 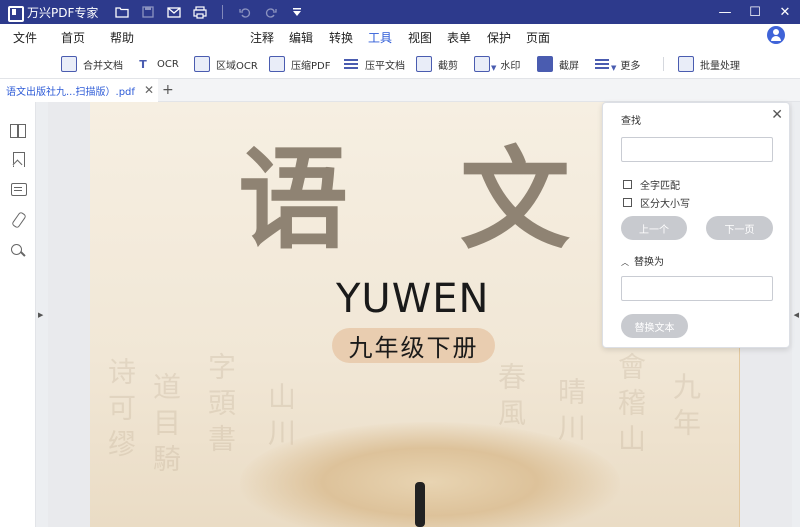 I want to click on more-icon, so click(x=602, y=64).